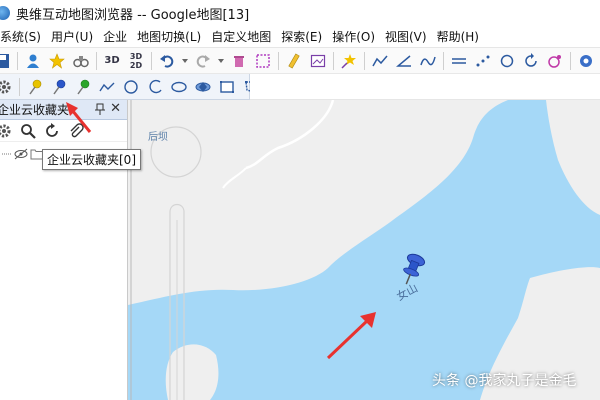 Image resolution: width=600 pixels, height=400 pixels. Describe the element at coordinates (555, 61) in the screenshot. I see `ring-icon` at that location.